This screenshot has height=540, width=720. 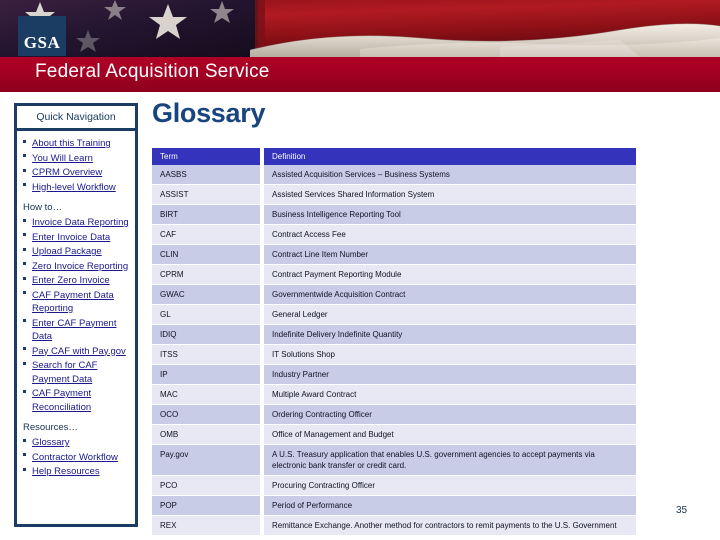 What do you see at coordinates (71, 143) in the screenshot?
I see `sidebar-item-about-this-training: About this Training` at bounding box center [71, 143].